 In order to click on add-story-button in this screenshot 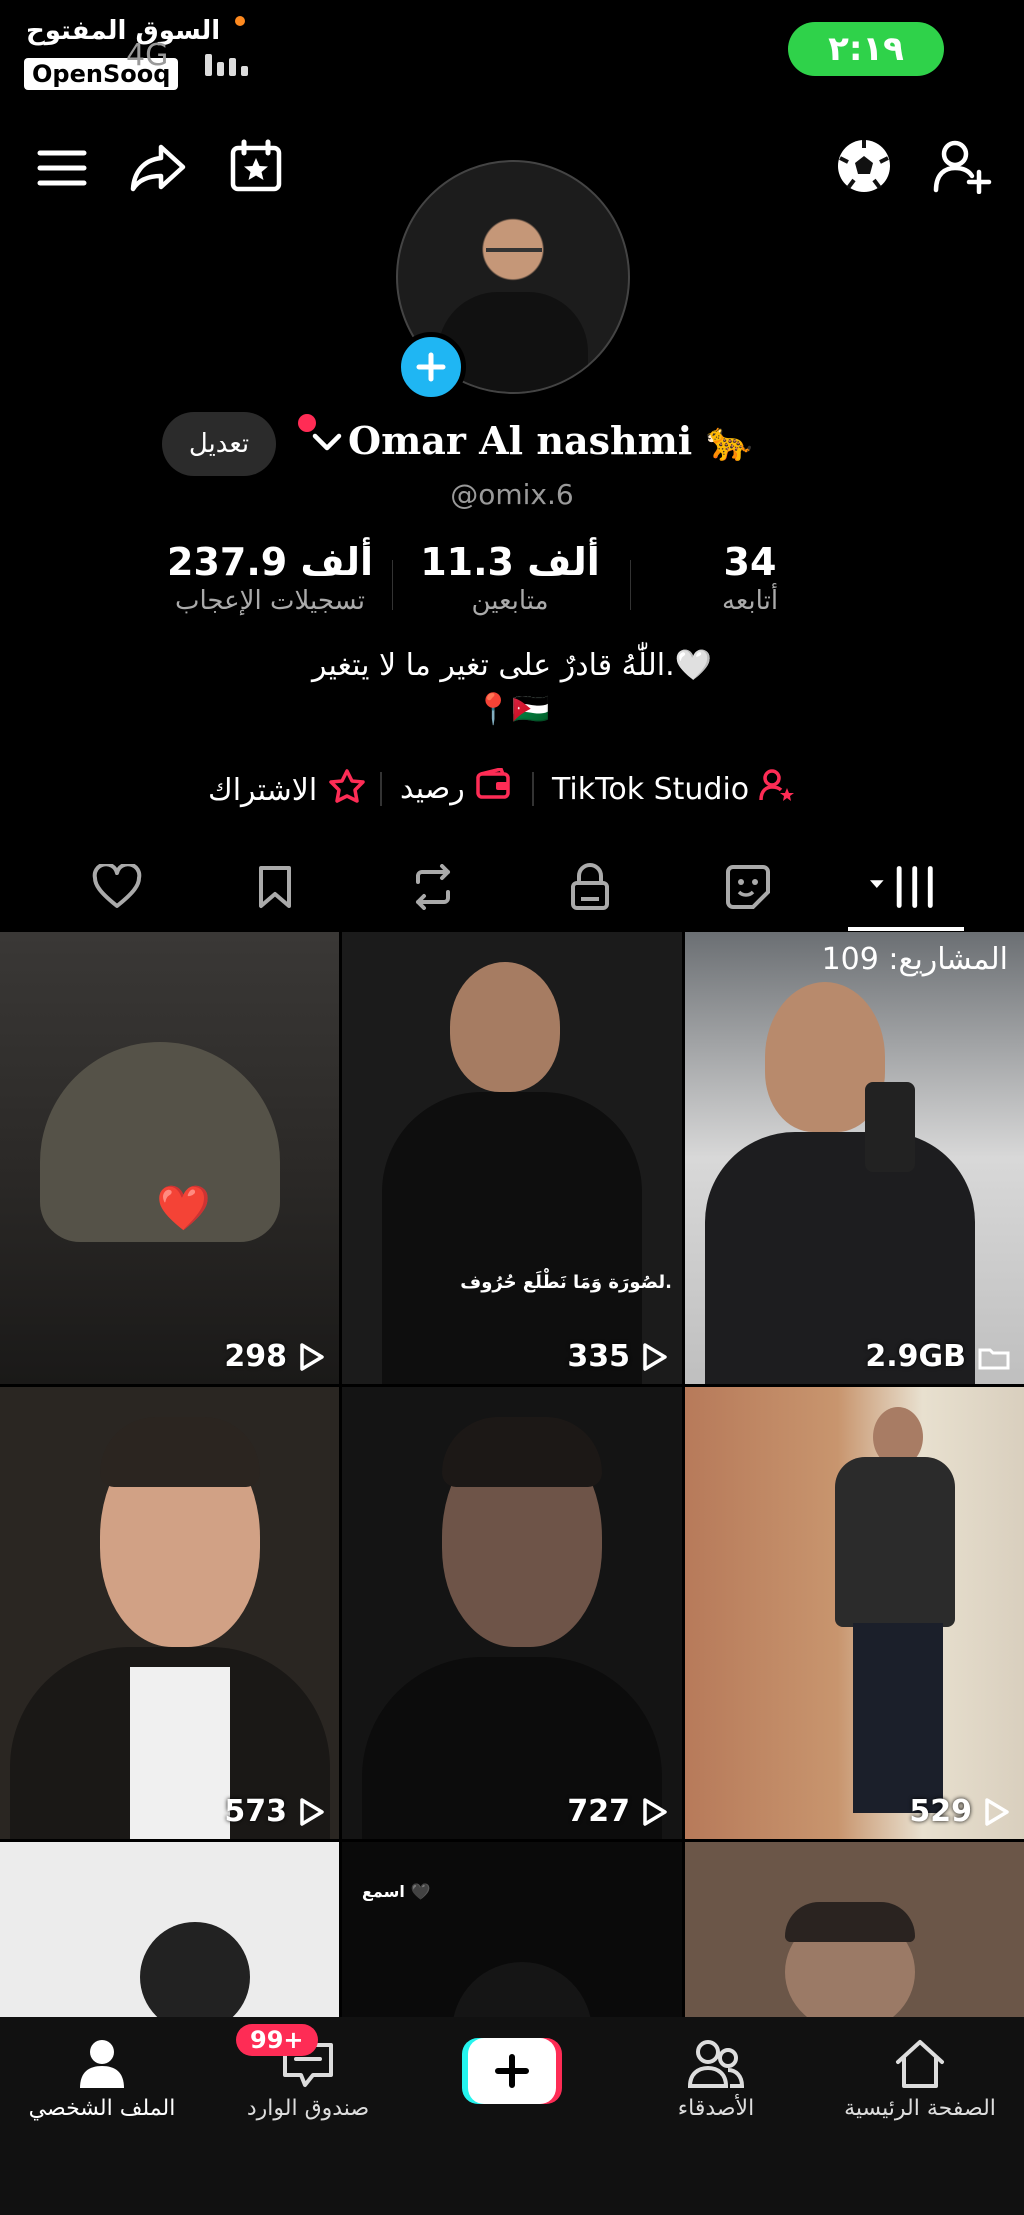, I will do `click(431, 367)`.